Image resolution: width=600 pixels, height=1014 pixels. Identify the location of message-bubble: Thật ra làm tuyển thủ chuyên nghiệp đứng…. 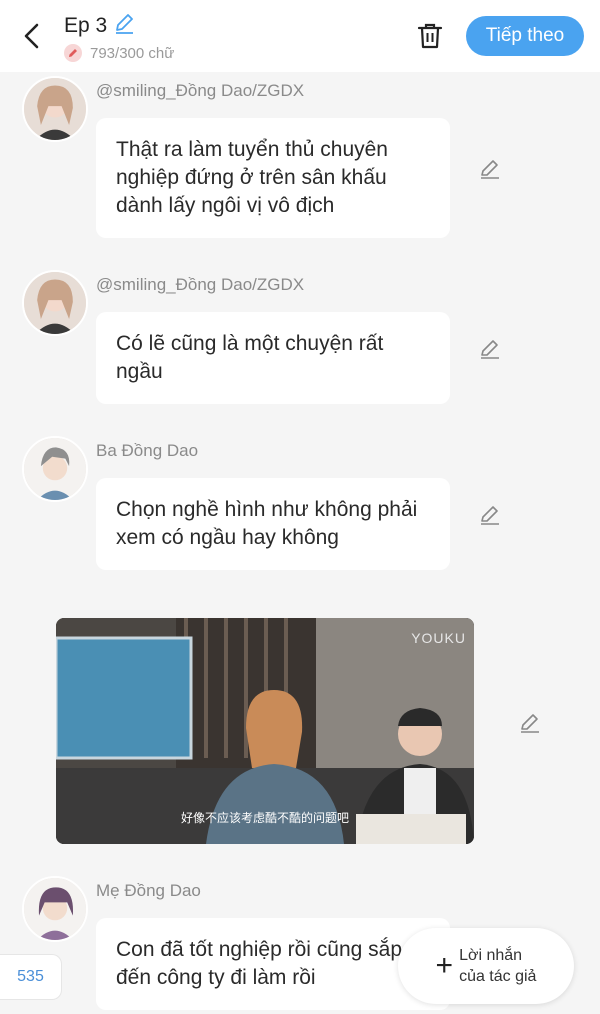
(273, 178).